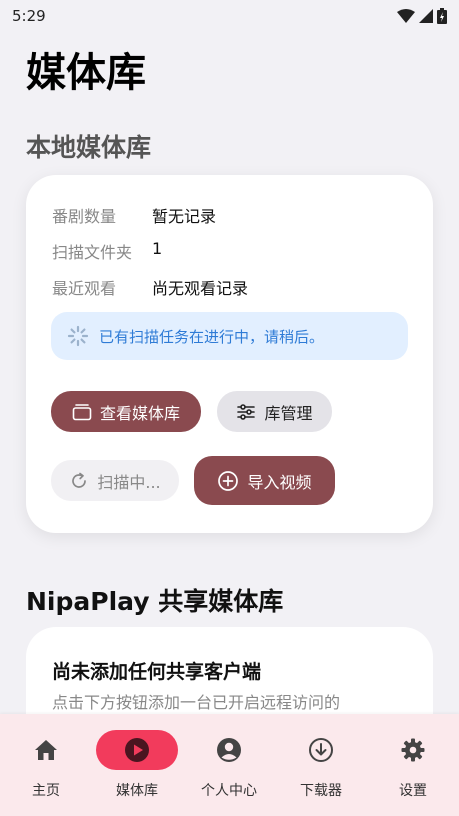 The image size is (459, 816). I want to click on shared-empty-description: 点击下方按钮添加一台已开启远程访问的, so click(196, 702).